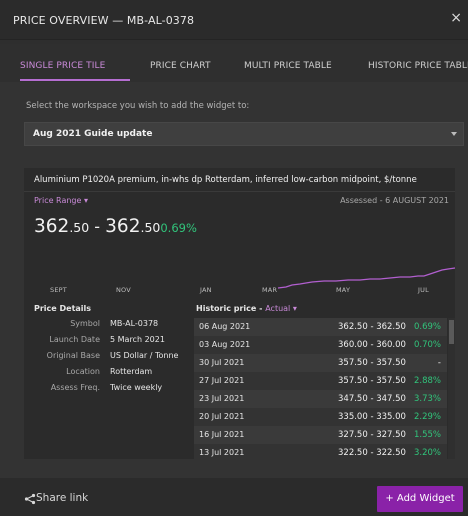  Describe the element at coordinates (320, 417) in the screenshot. I see `table-row: 20 Jul 2021 335.00 - 335.00 2.29%` at that location.